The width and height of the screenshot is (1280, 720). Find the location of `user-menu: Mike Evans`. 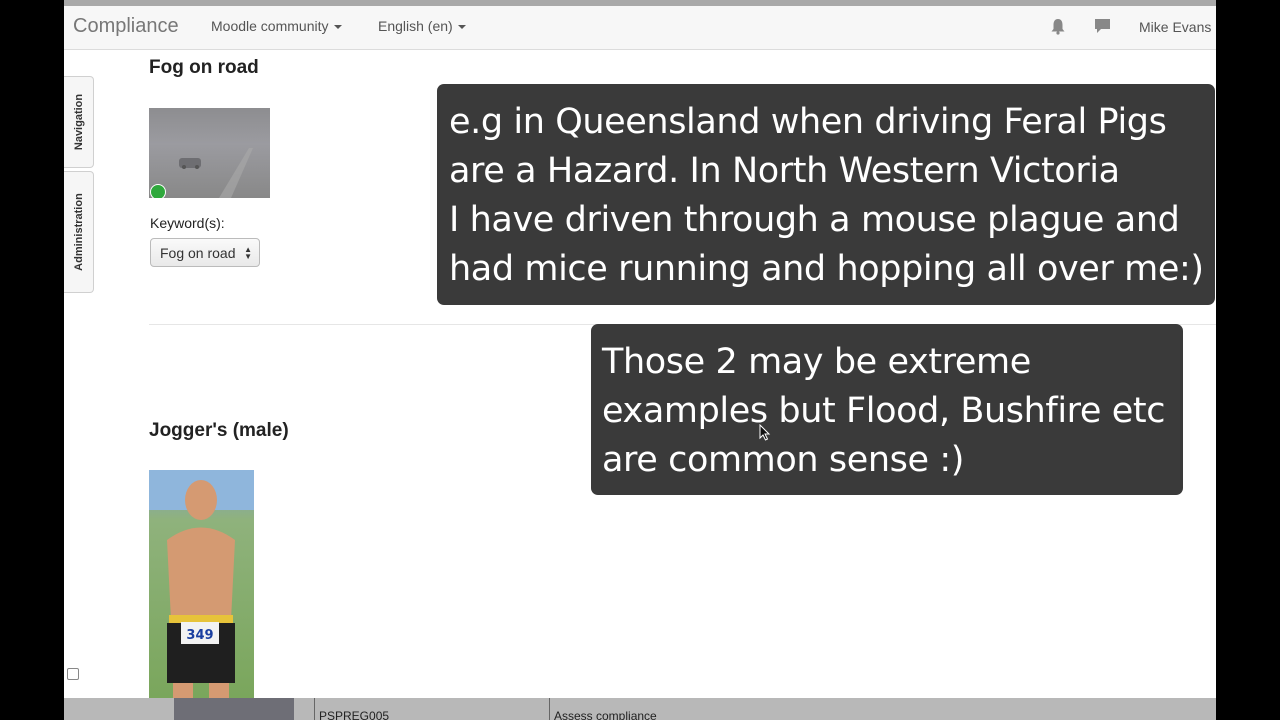

user-menu: Mike Evans is located at coordinates (1175, 27).